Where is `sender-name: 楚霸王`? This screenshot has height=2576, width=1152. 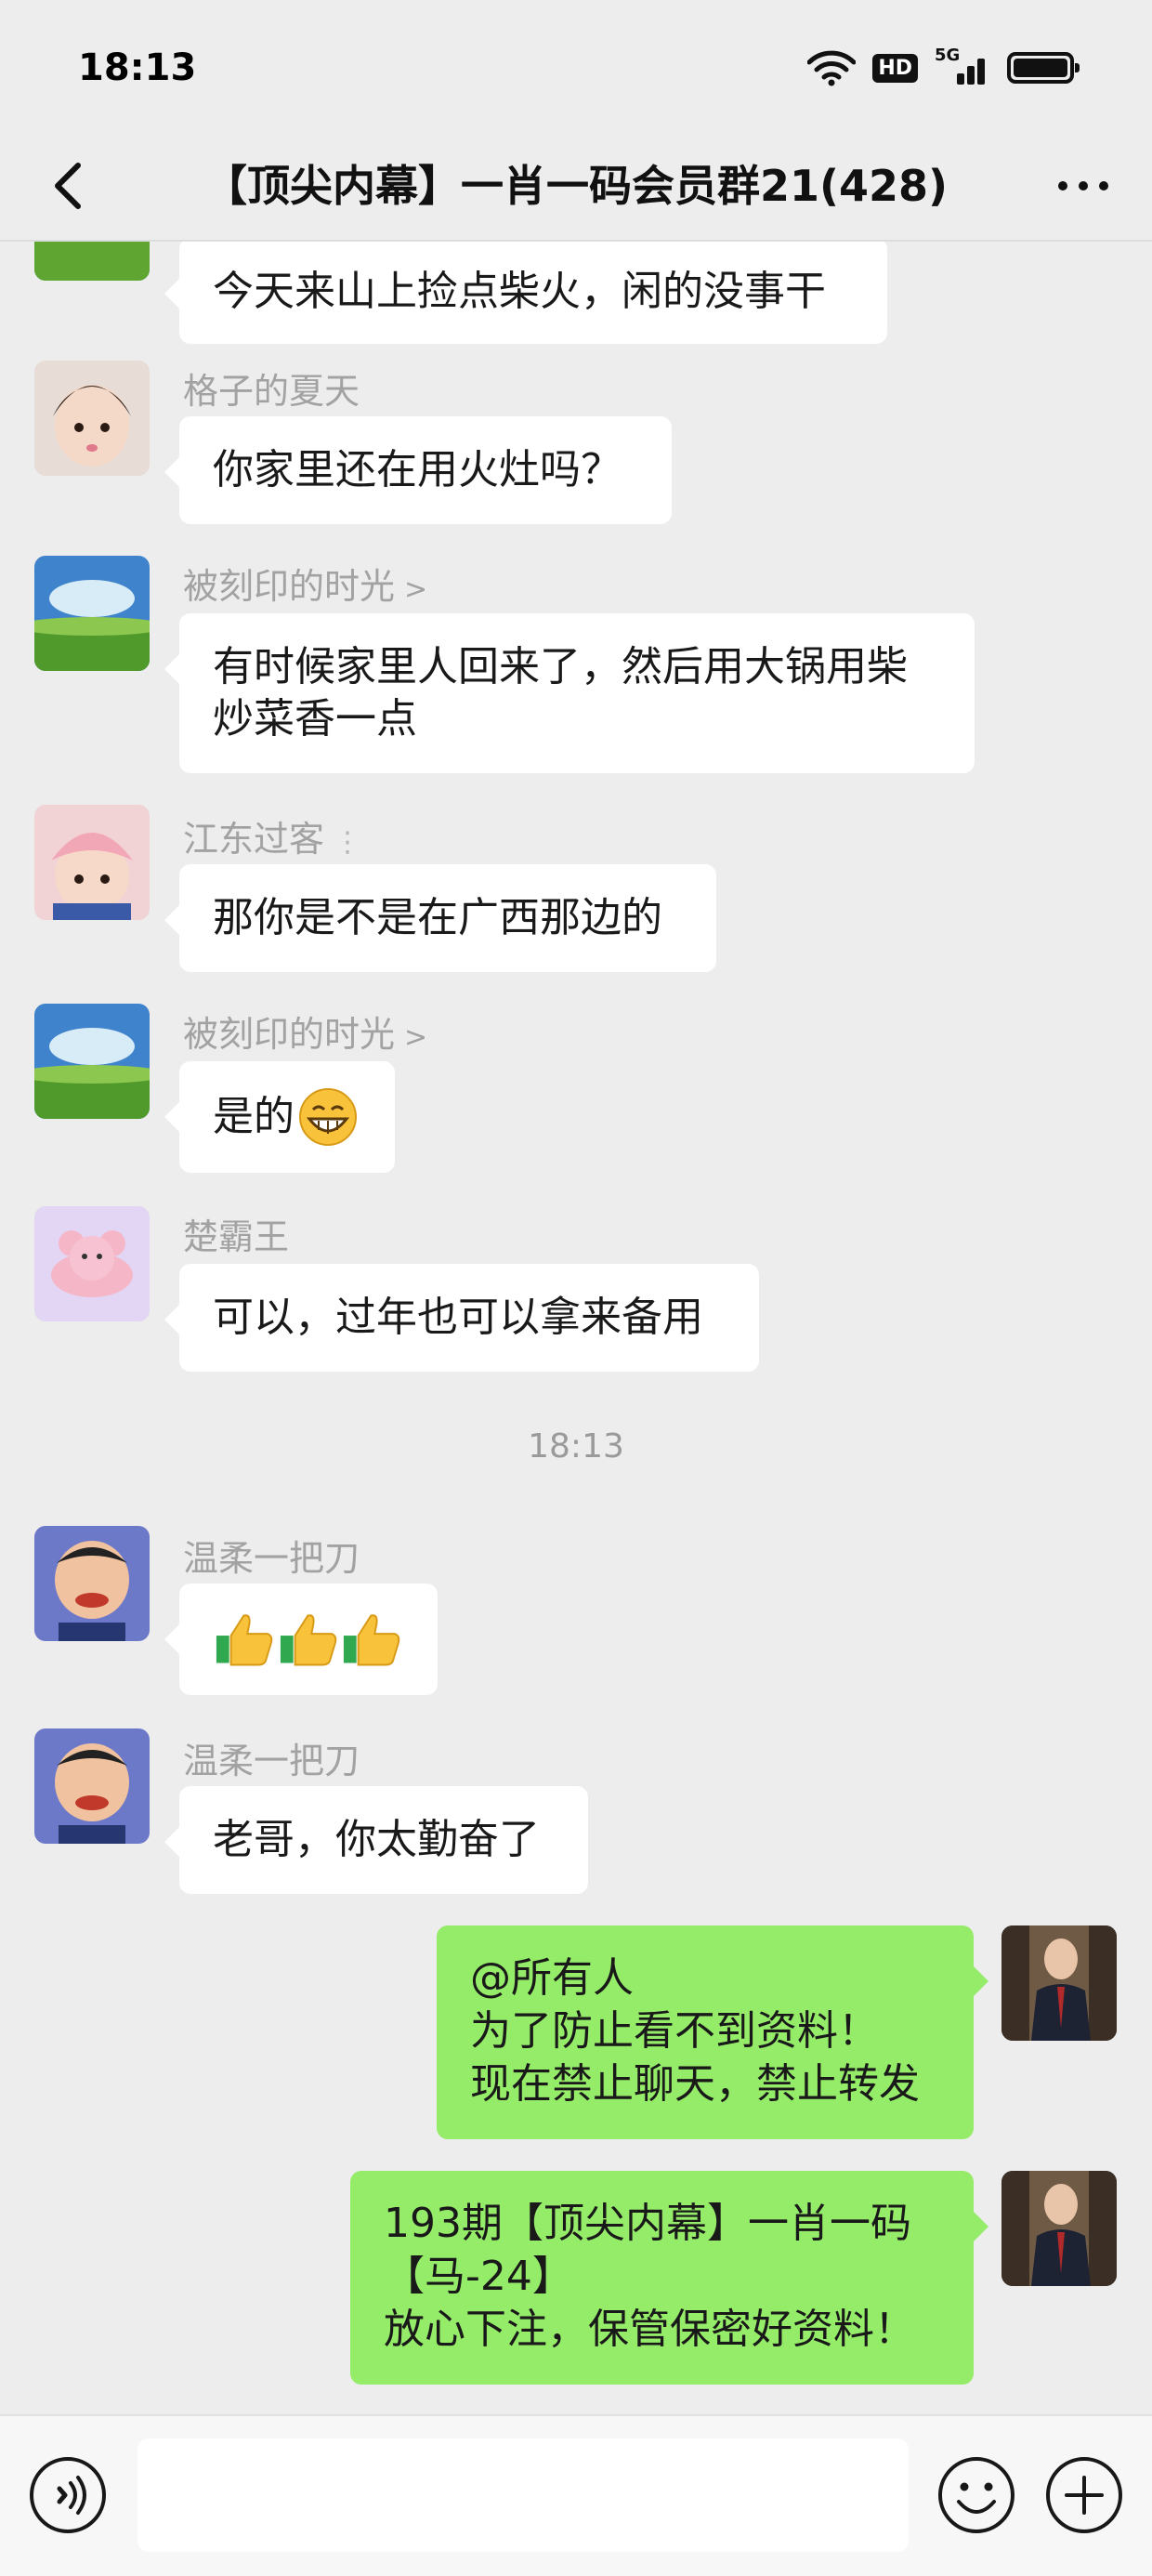
sender-name: 楚霸王 is located at coordinates (236, 1236).